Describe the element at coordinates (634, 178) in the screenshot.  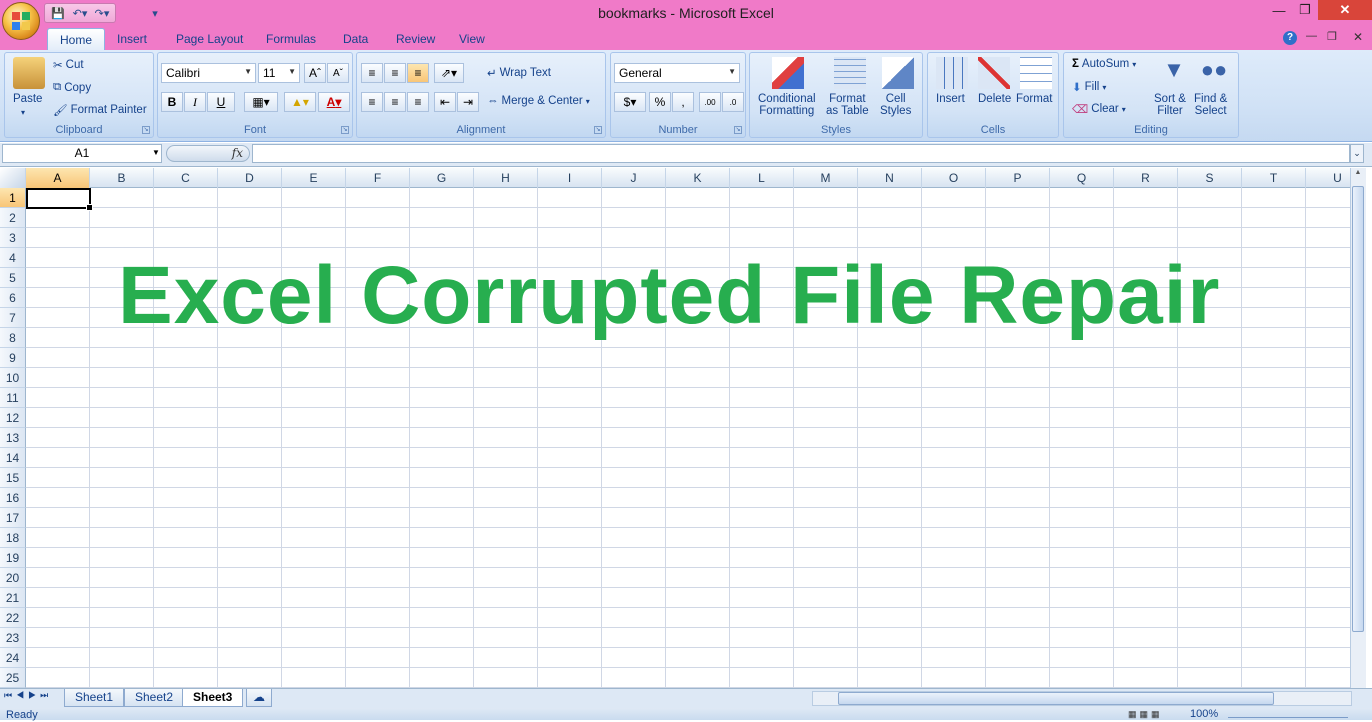
I see `column-header-j: J` at that location.